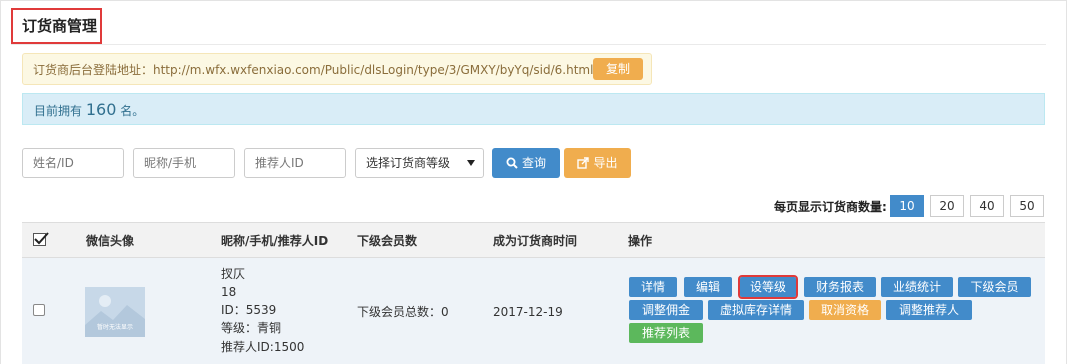 The height and width of the screenshot is (364, 1067). Describe the element at coordinates (101, 109) in the screenshot. I see `distributor-count: 160` at that location.